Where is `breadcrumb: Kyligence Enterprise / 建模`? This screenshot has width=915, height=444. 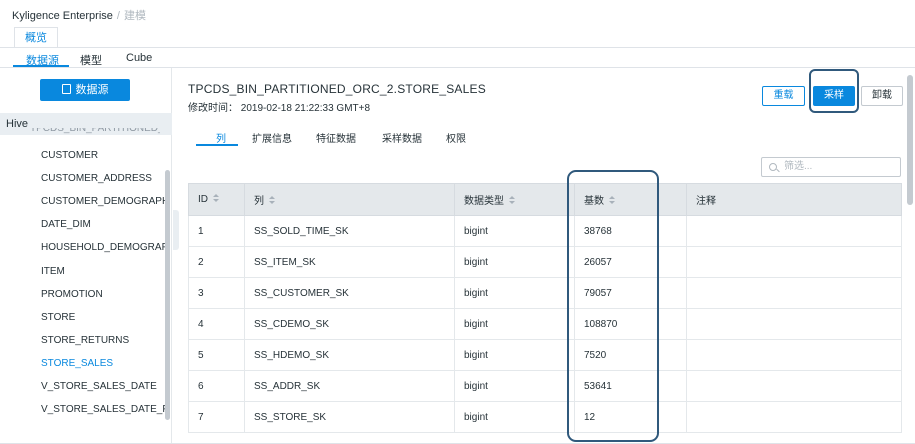
breadcrumb: Kyligence Enterprise / 建模 is located at coordinates (79, 15).